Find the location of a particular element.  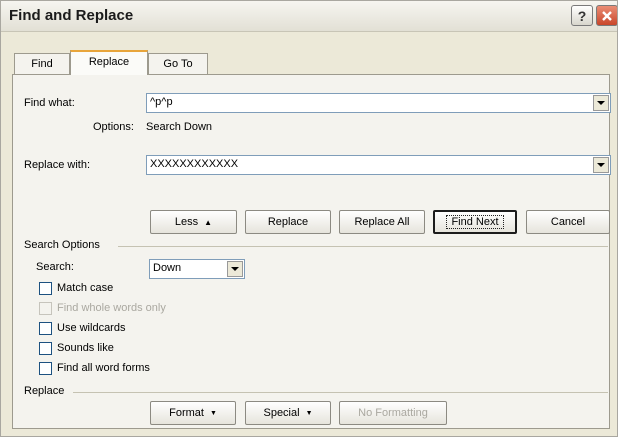

replace-all-button-label: Replace All is located at coordinates (382, 222).